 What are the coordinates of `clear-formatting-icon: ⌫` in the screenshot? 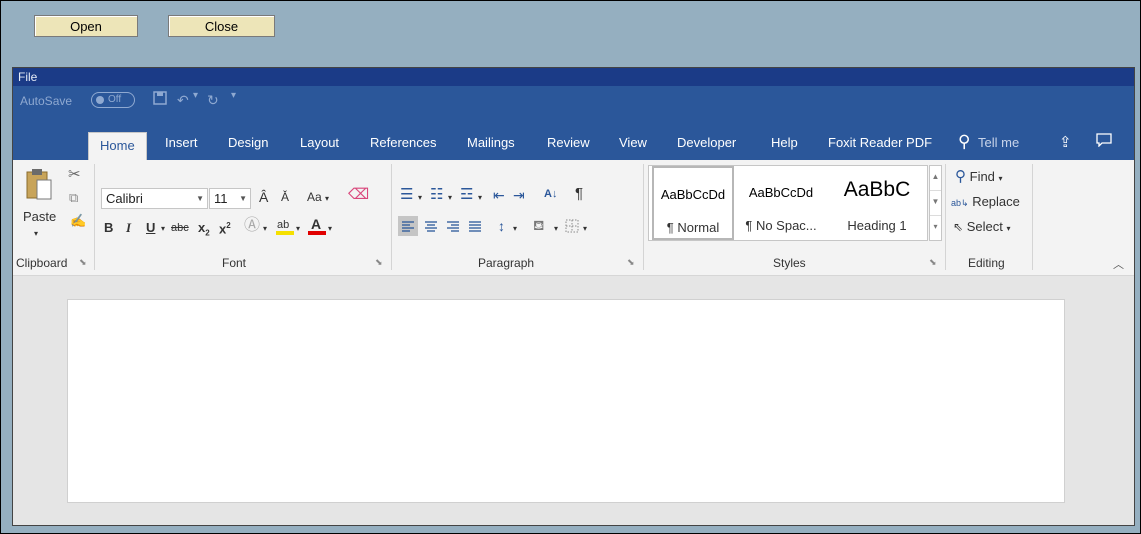 It's located at (358, 194).